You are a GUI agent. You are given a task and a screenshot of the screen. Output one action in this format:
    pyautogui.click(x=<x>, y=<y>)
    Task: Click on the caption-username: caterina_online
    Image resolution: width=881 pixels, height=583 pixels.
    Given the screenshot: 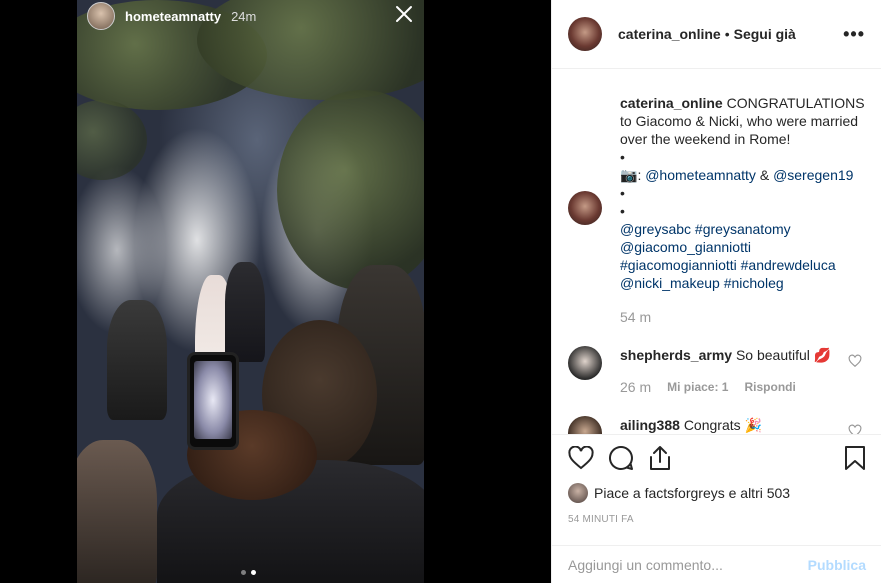 What is the action you would take?
    pyautogui.click(x=671, y=103)
    